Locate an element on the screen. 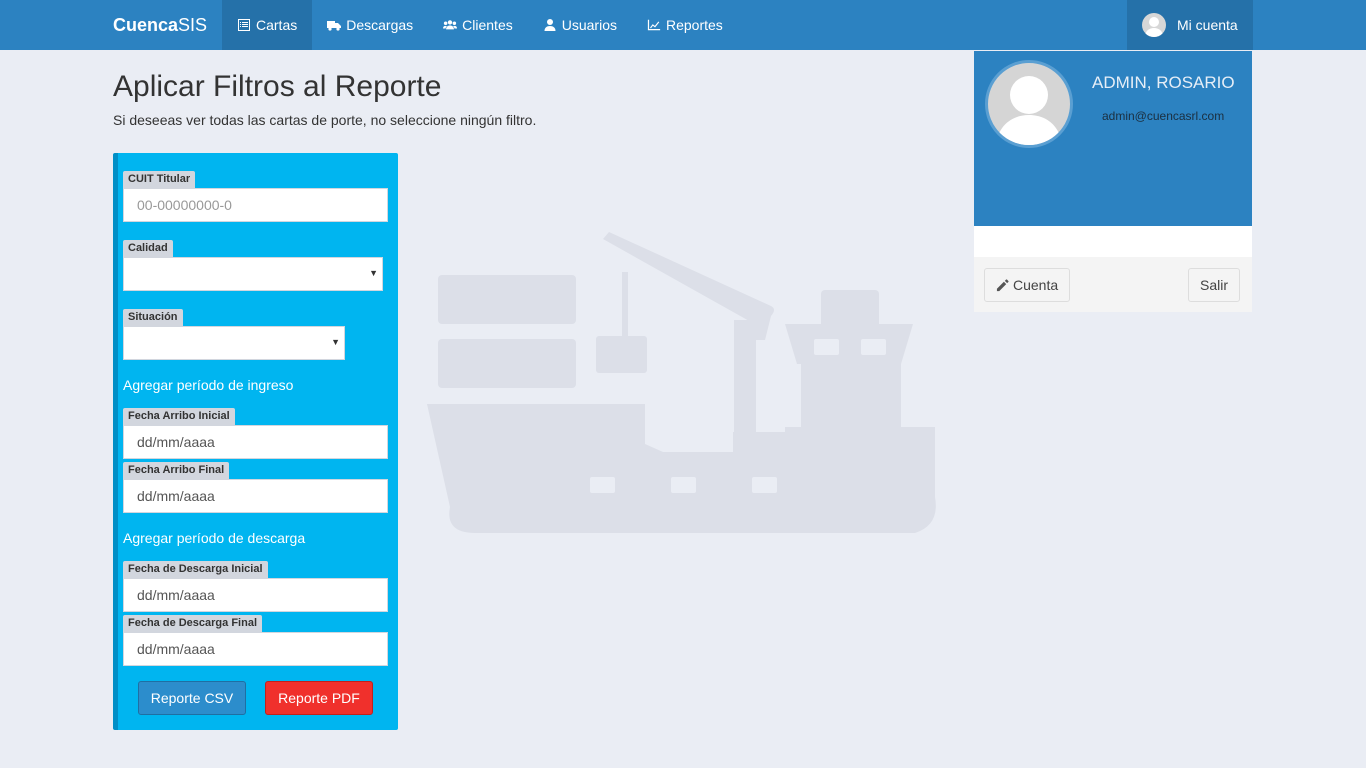  user-name: ADMIN, ROSARIO is located at coordinates (1163, 82).